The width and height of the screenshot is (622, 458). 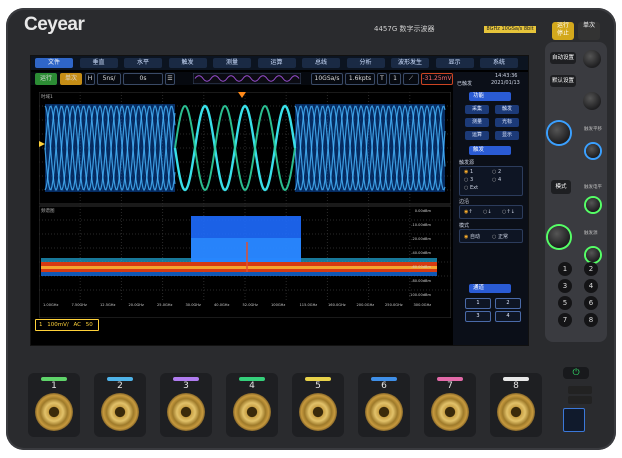 I want to click on func-button-0: 采集, so click(x=477, y=109).